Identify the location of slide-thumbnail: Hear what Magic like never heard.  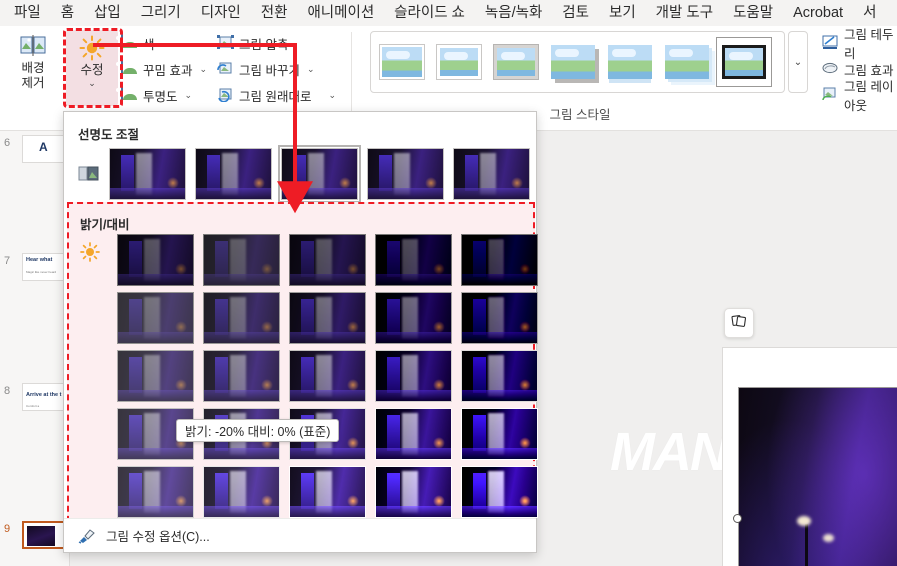
(45, 267).